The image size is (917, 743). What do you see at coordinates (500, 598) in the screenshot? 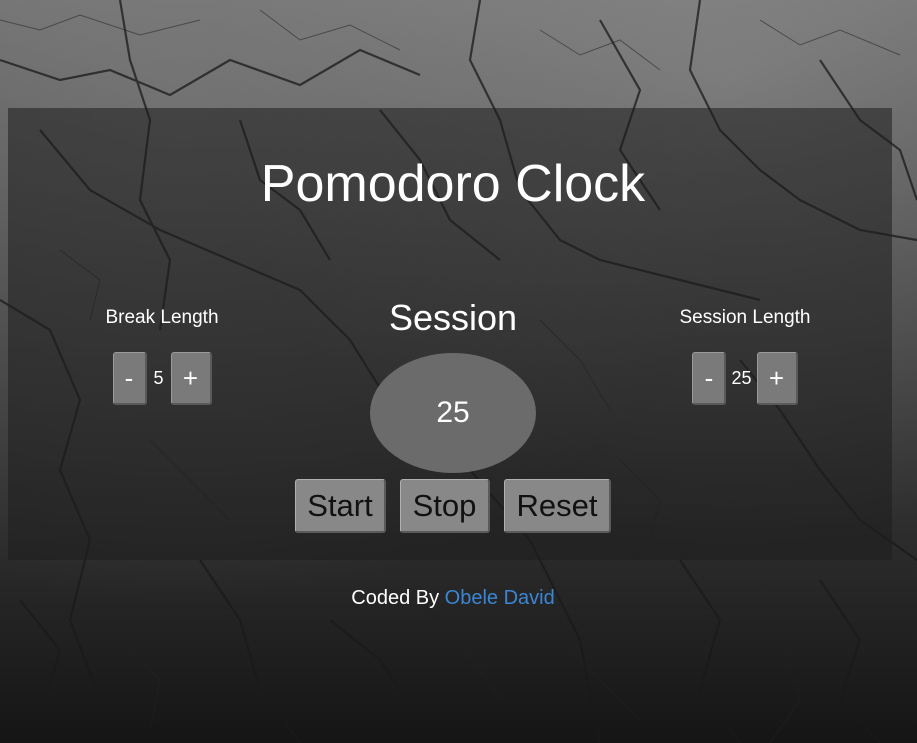
I see `author-link: Obele David` at bounding box center [500, 598].